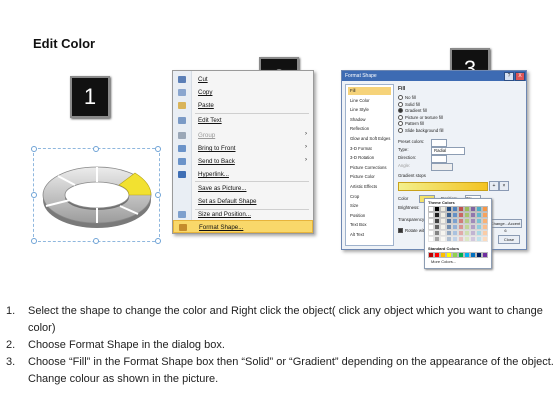  Describe the element at coordinates (369, 158) in the screenshot. I see `nav-item-3-d-rotation: 3-D Rotation` at that location.